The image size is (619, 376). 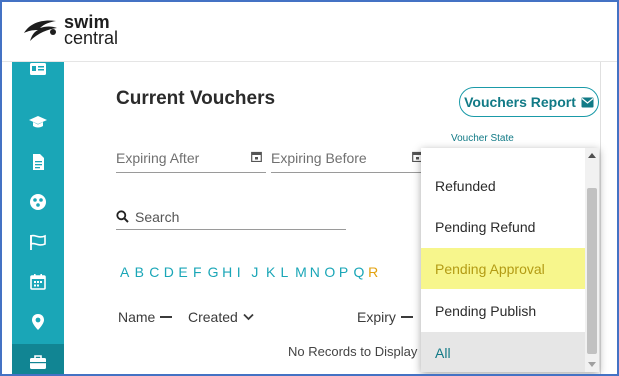 What do you see at coordinates (196, 98) in the screenshot?
I see `page-title: Current Vouchers` at bounding box center [196, 98].